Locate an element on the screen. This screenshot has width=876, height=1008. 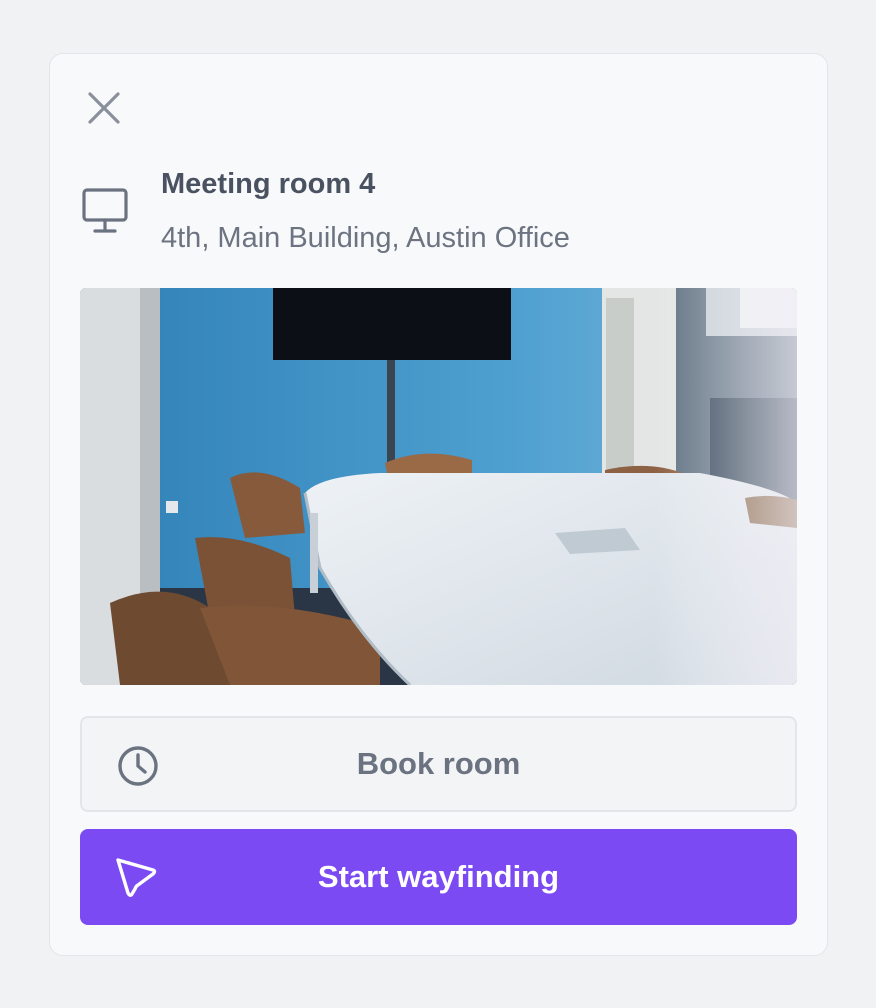
close-button is located at coordinates (104, 108).